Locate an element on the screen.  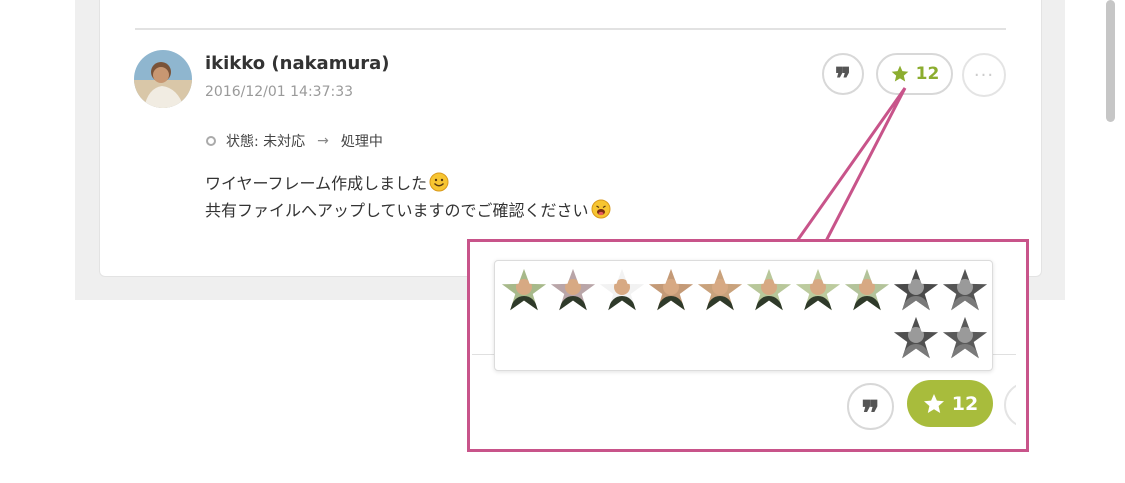
message-line-2: 共有ファイルへアップしていますのでご確認ください is located at coordinates (408, 209).